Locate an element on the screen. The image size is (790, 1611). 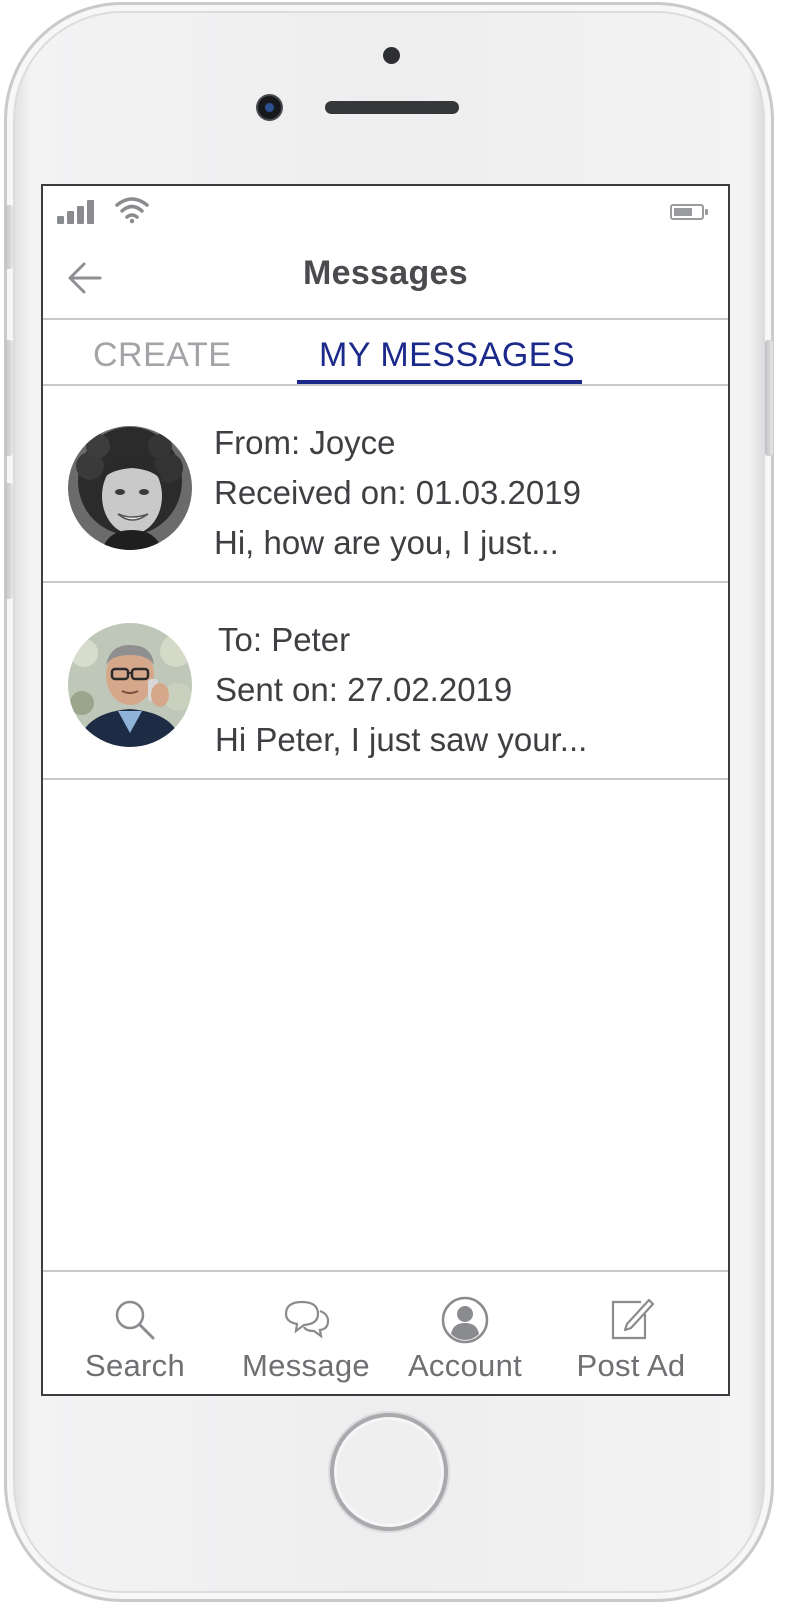
nav-account-label: Account is located at coordinates (465, 1365).